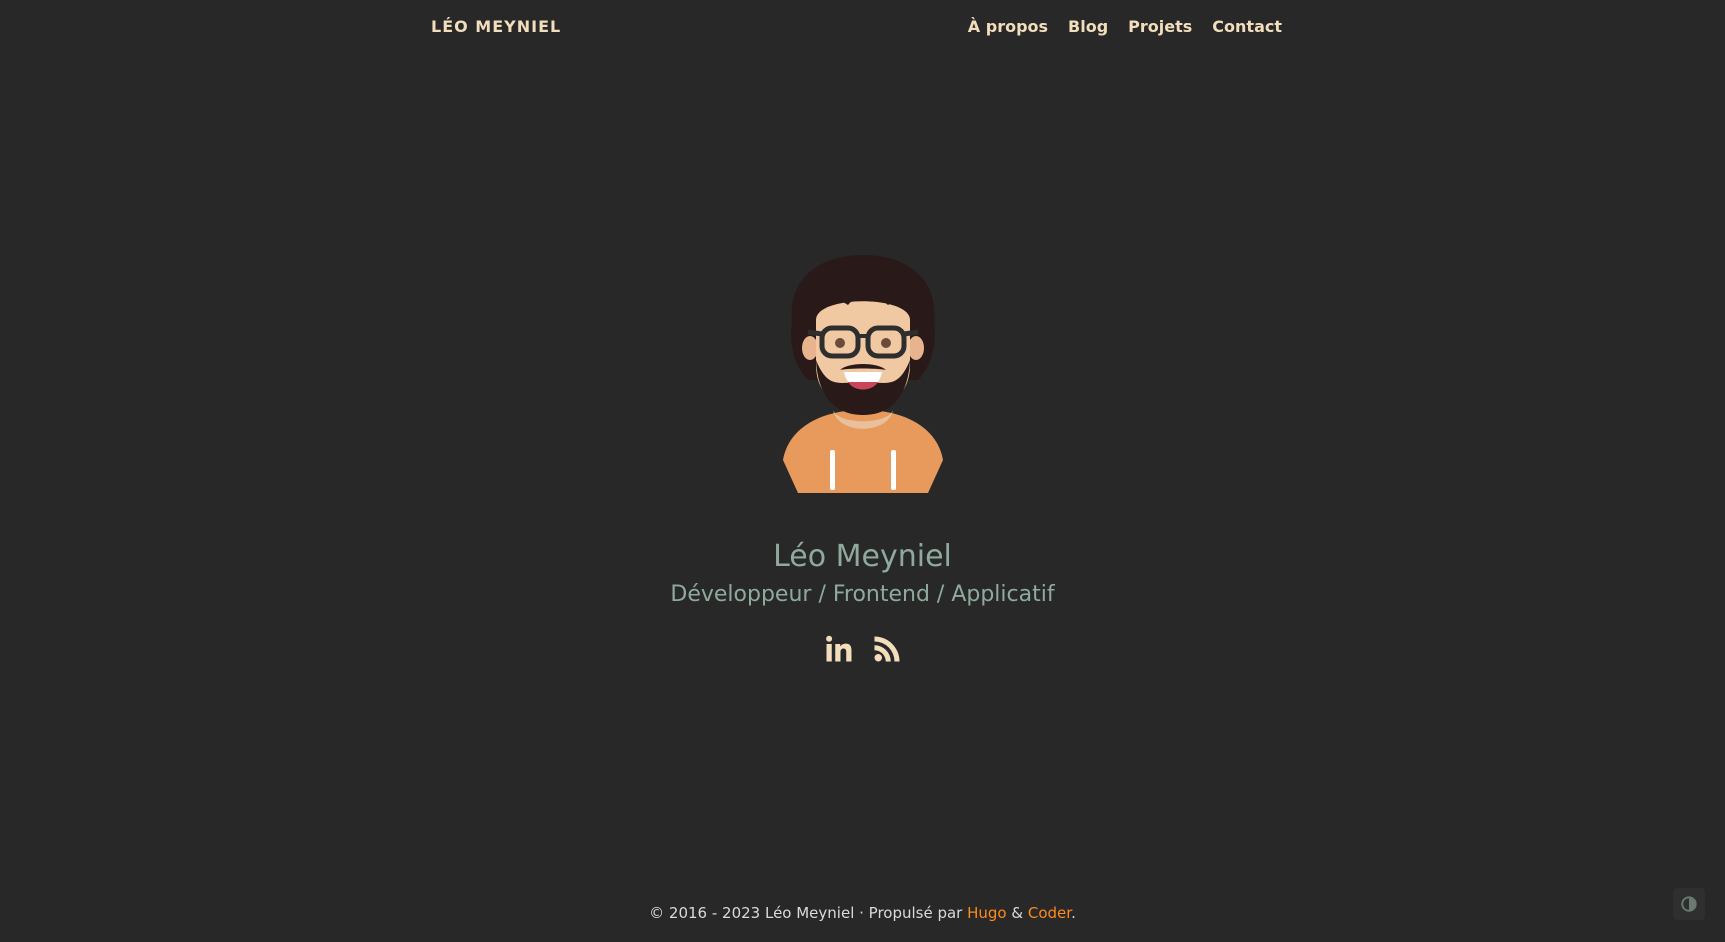  I want to click on rss-link, so click(887, 649).